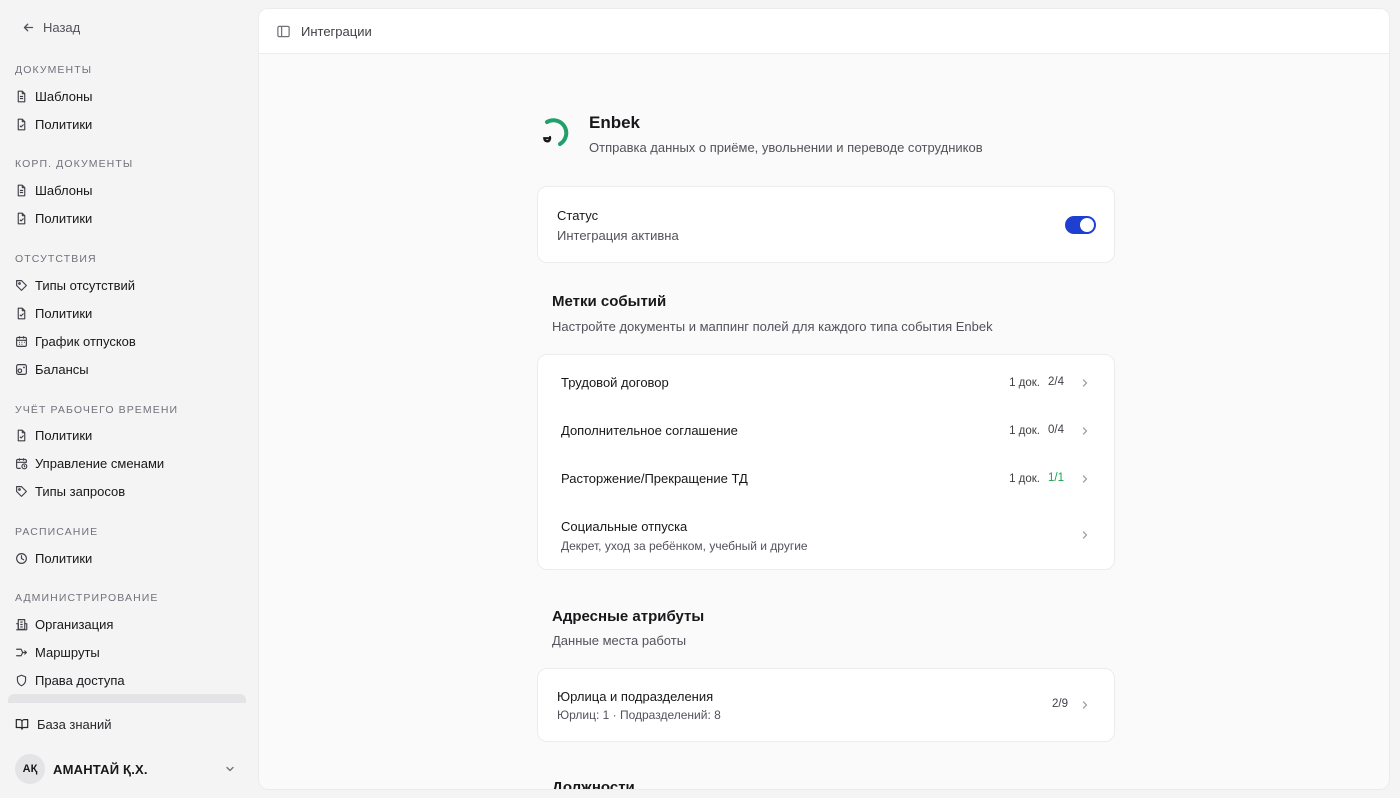  I want to click on event-label: Расторжение/Прекращение ТД, so click(654, 478).